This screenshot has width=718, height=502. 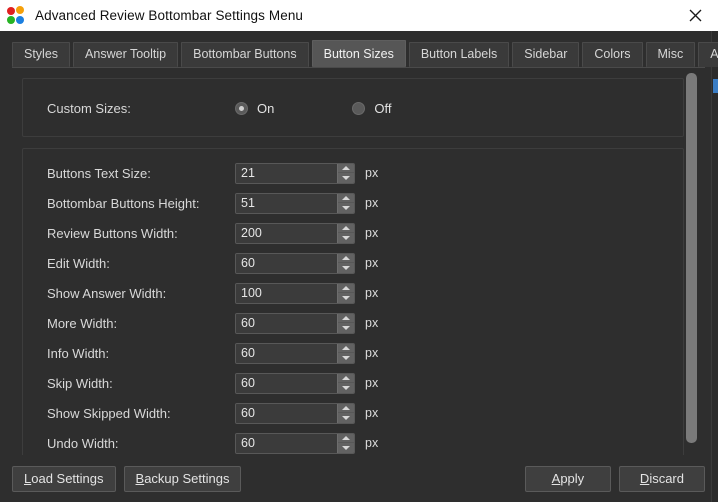 I want to click on spinbox-review-buttons-width: 200, so click(x=295, y=233).